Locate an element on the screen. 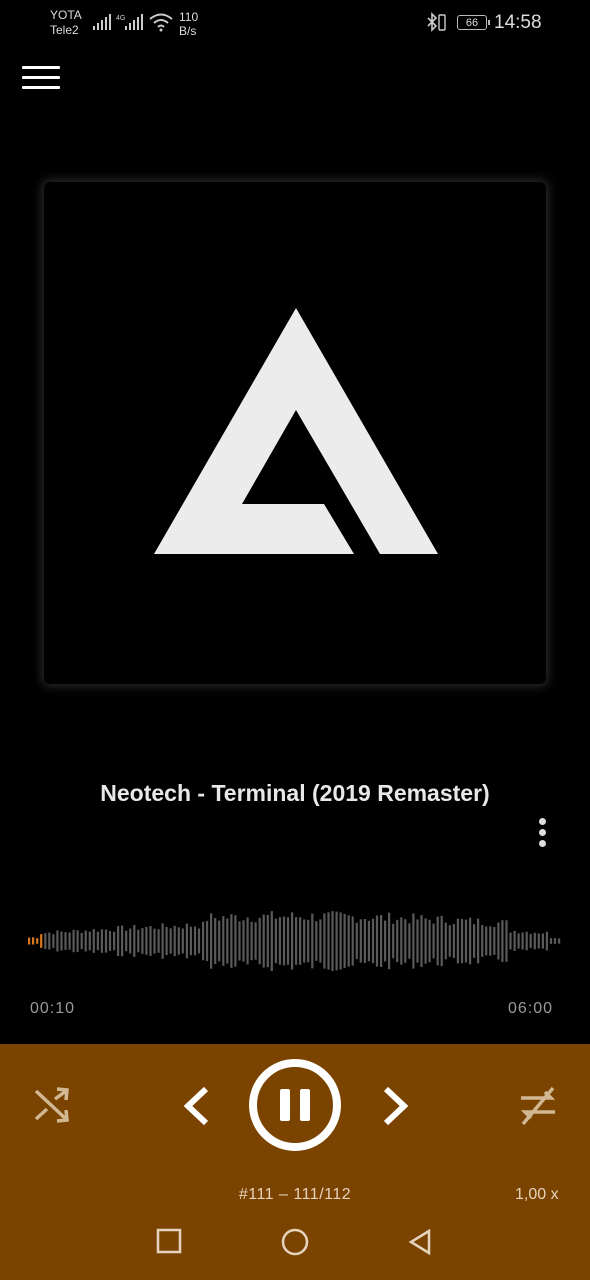 The height and width of the screenshot is (1280, 590). repeat-button is located at coordinates (538, 1106).